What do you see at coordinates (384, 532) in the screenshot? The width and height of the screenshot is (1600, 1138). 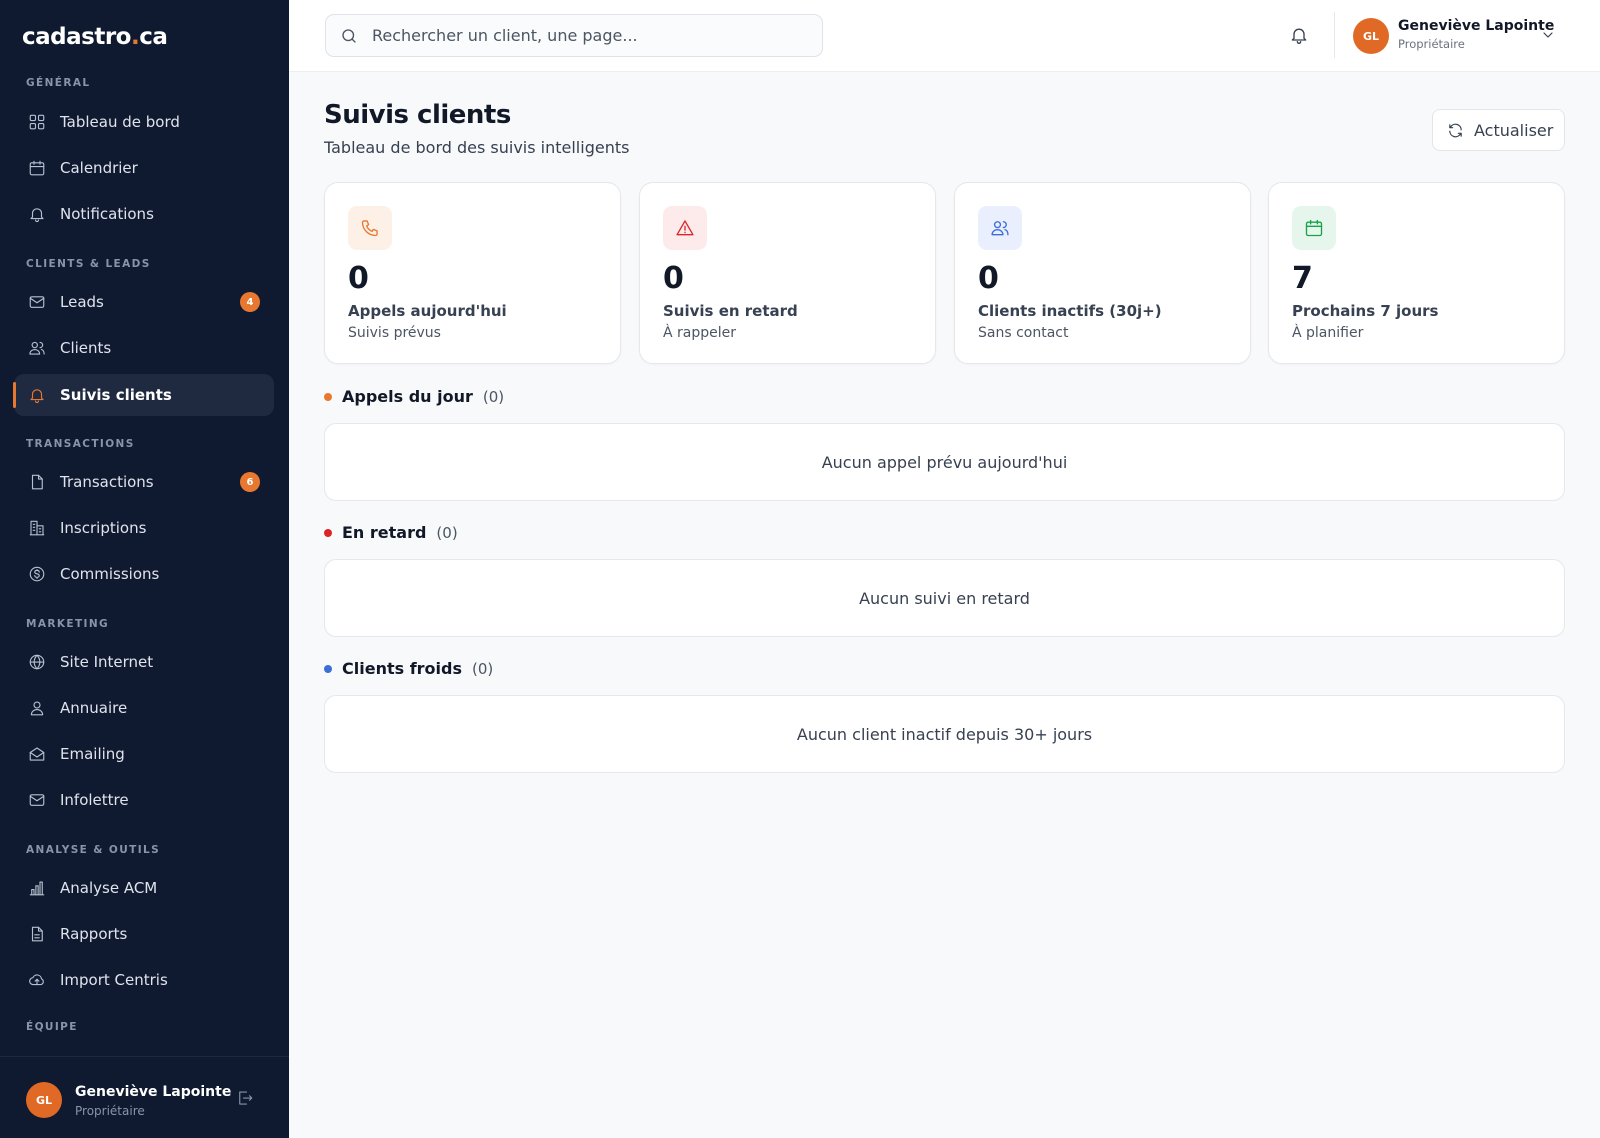 I see `section-title: En retard` at bounding box center [384, 532].